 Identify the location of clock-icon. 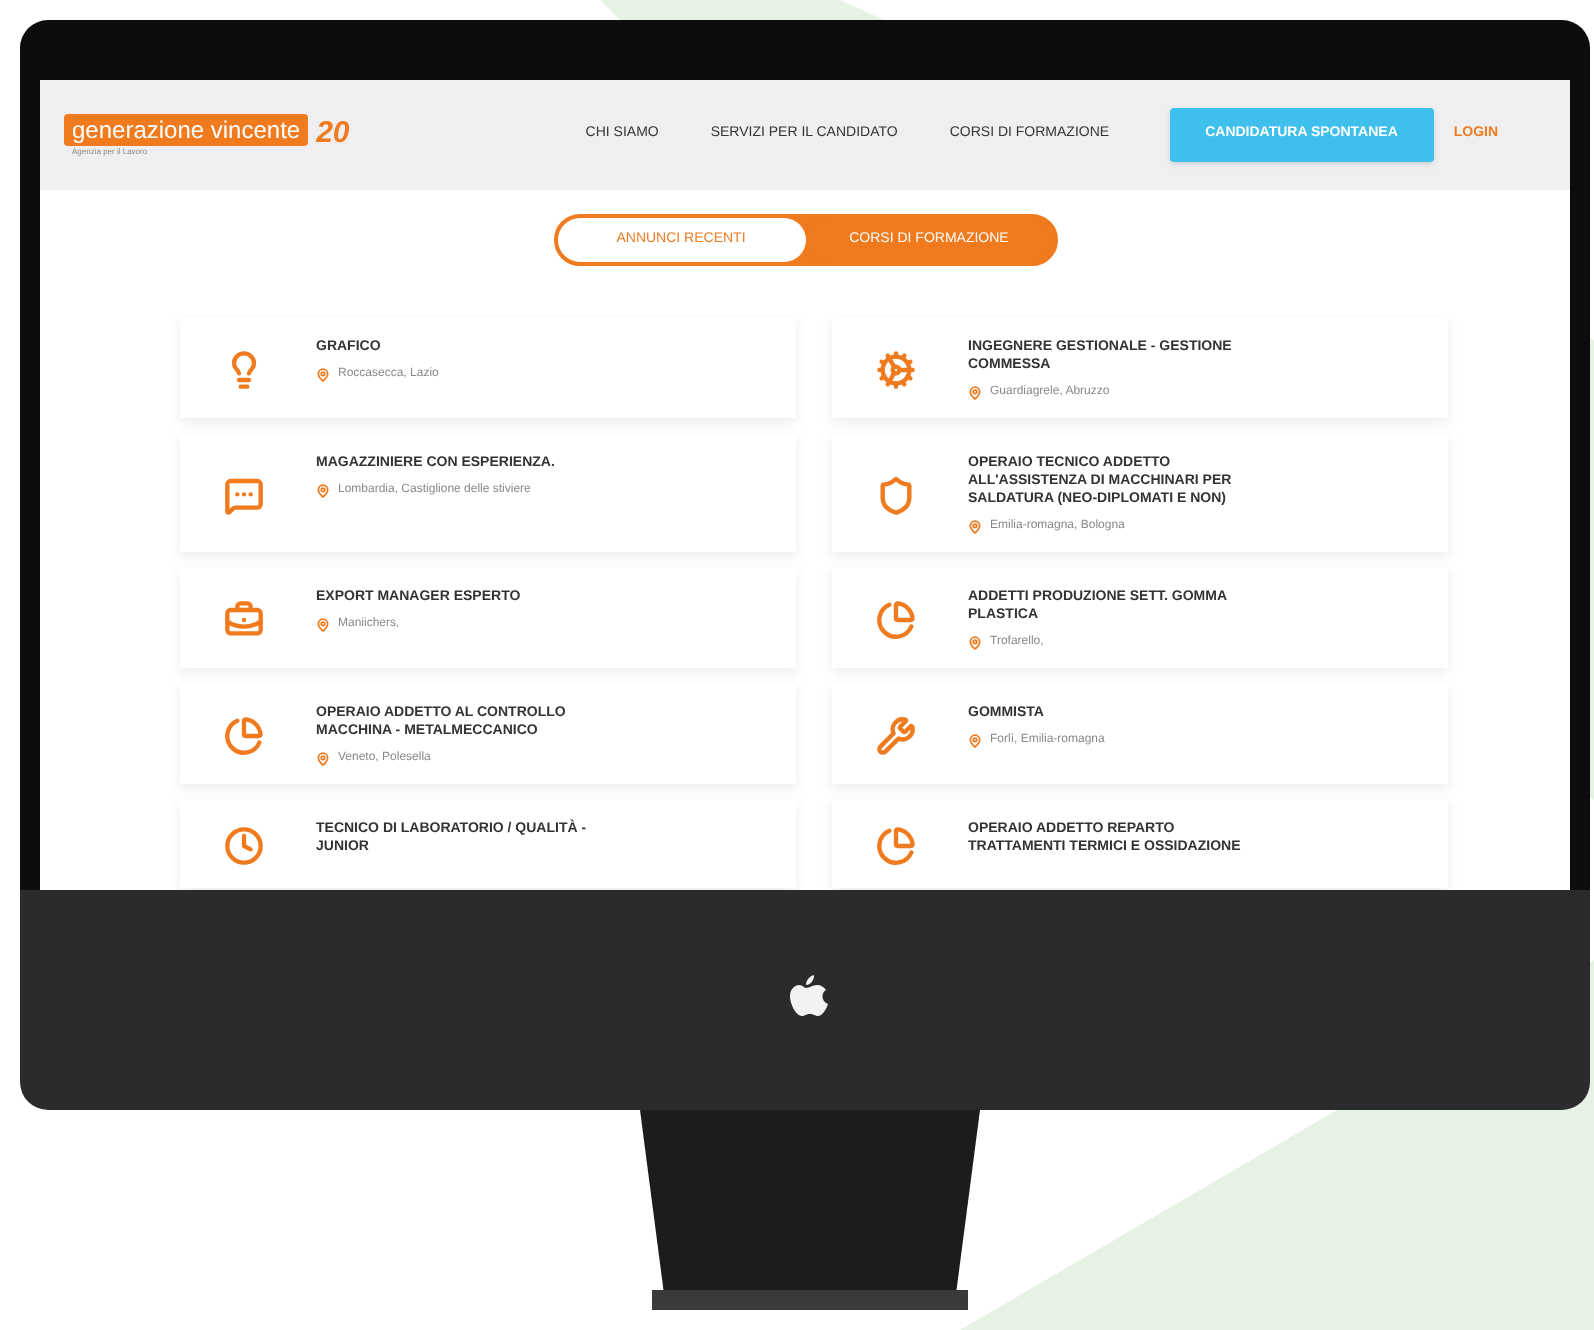
(244, 846).